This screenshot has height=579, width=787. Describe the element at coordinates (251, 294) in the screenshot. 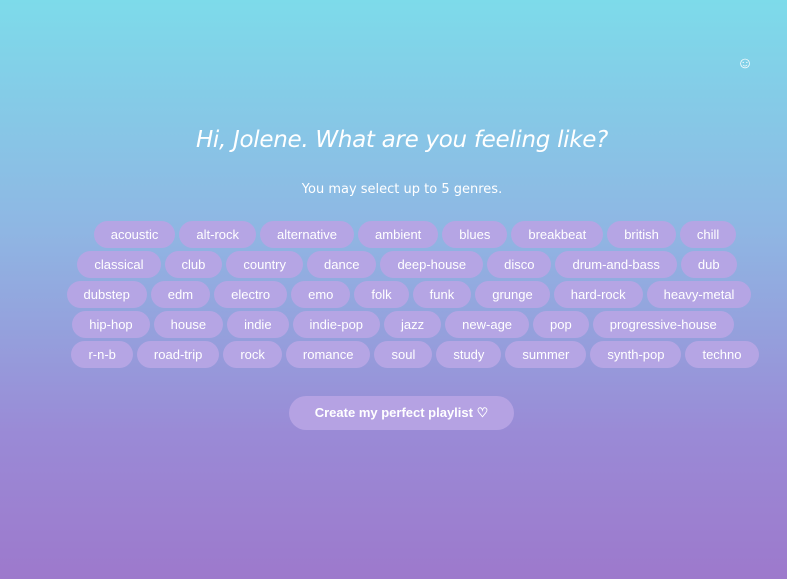

I see `genre-pill-electro: electro` at that location.